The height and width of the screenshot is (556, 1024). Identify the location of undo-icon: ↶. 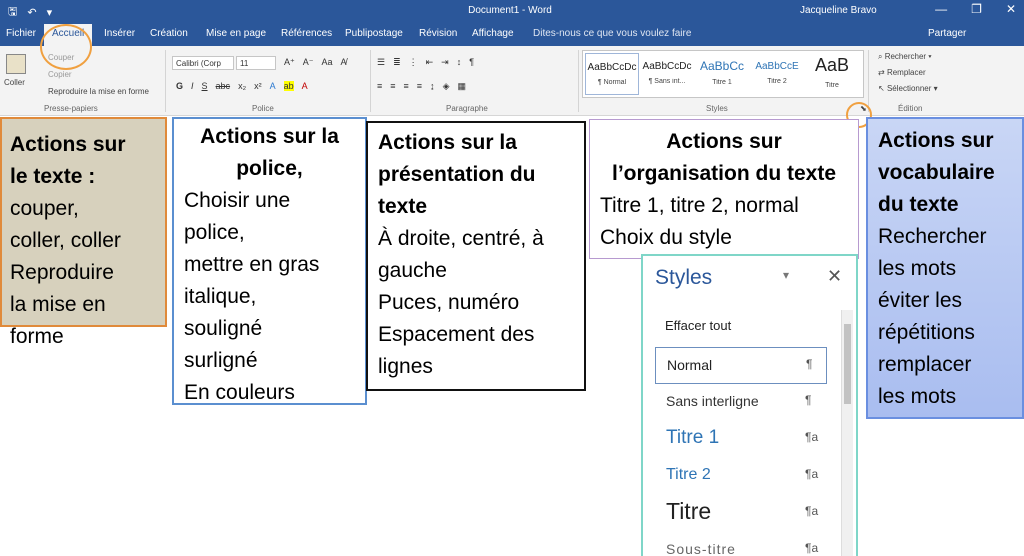
(31, 12).